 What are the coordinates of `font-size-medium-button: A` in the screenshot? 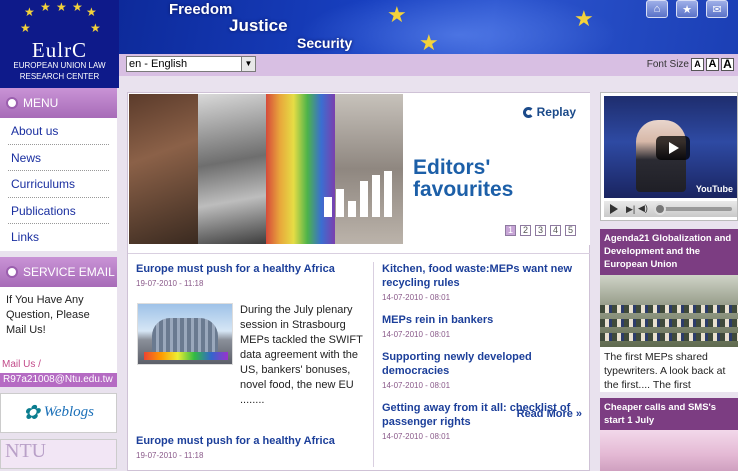 It's located at (712, 64).